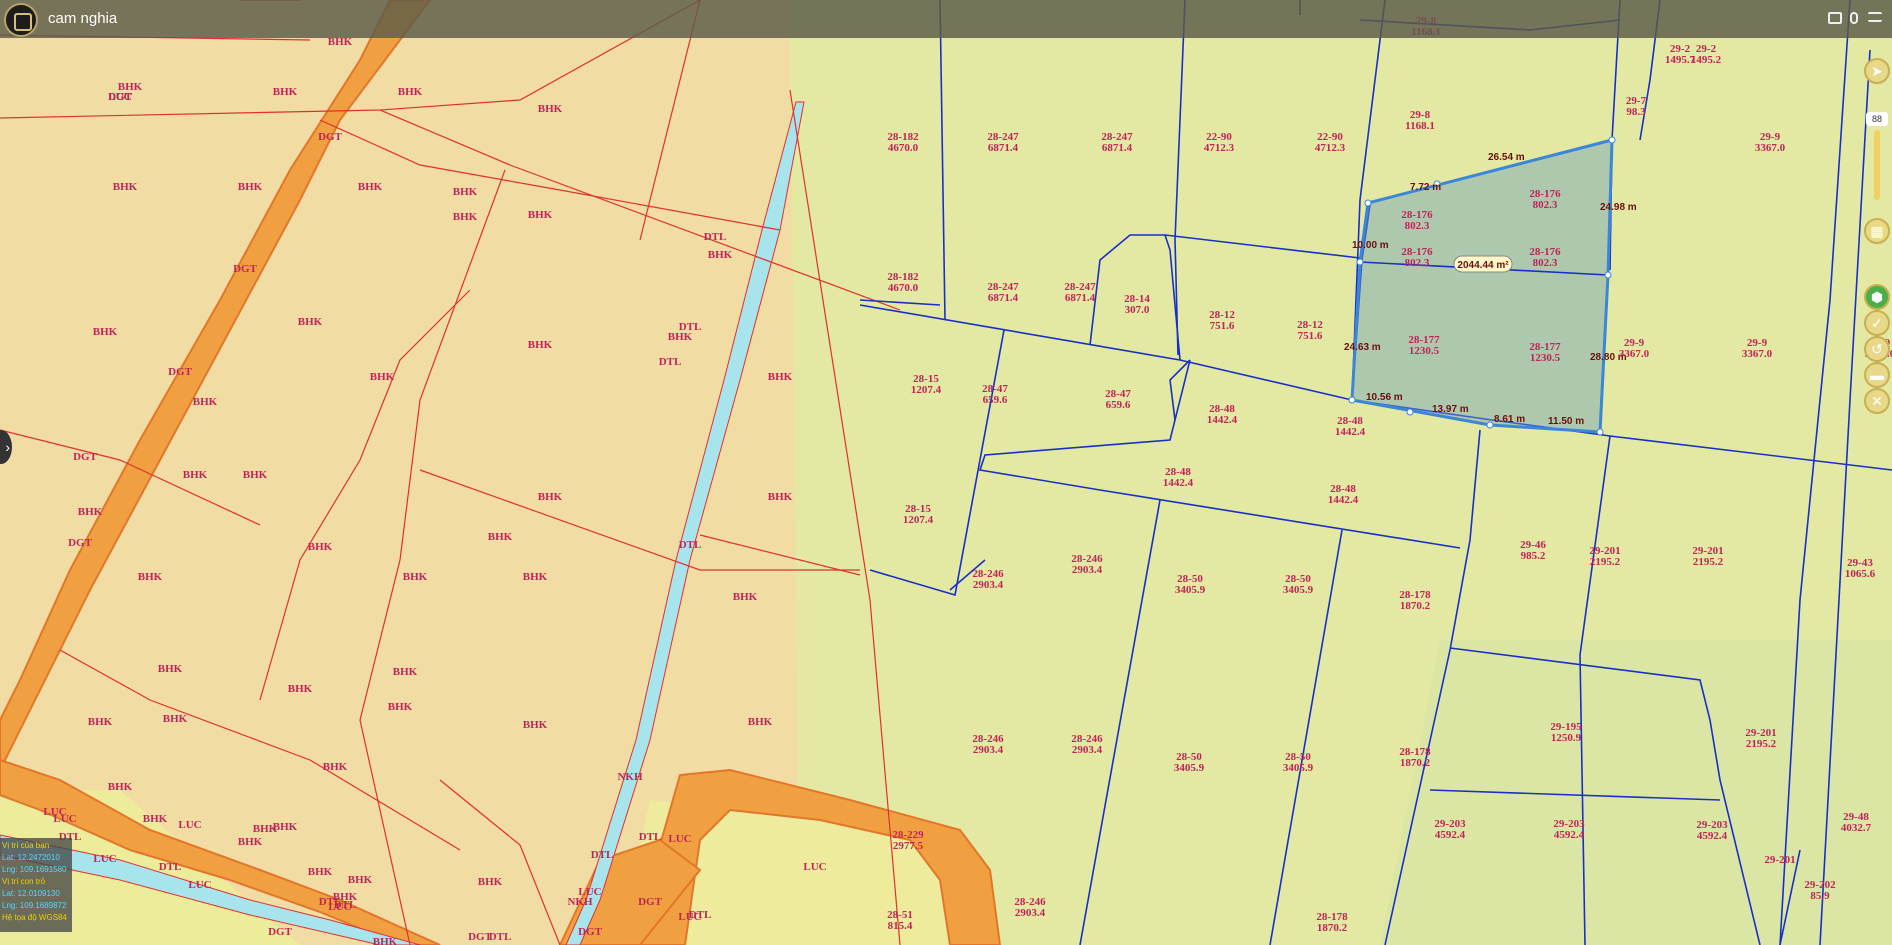  I want to click on layers-icon: ▦, so click(1877, 231).